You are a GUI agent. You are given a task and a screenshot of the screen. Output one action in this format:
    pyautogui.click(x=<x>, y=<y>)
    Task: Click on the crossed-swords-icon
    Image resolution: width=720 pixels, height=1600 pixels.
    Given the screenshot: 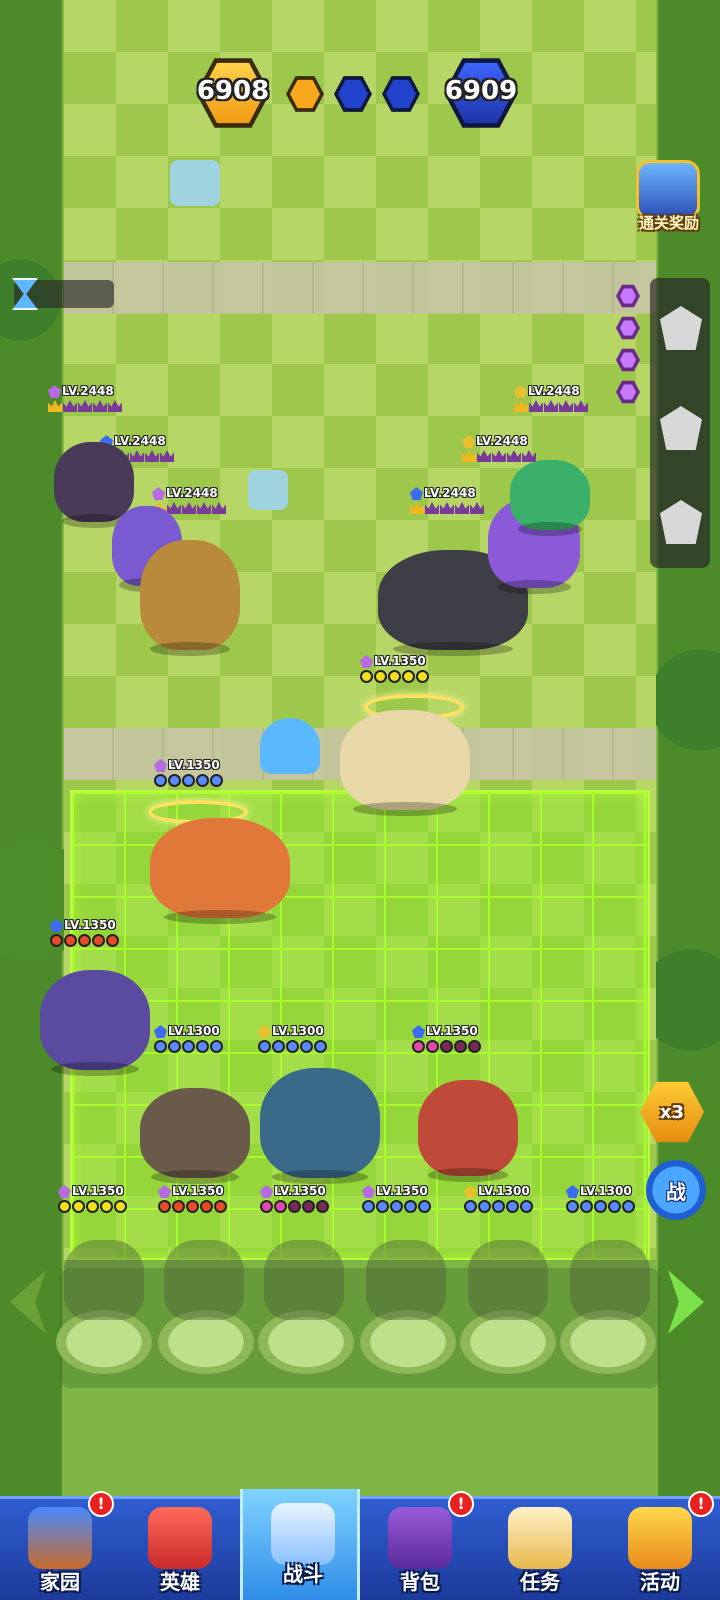 What is the action you would take?
    pyautogui.click(x=303, y=1534)
    